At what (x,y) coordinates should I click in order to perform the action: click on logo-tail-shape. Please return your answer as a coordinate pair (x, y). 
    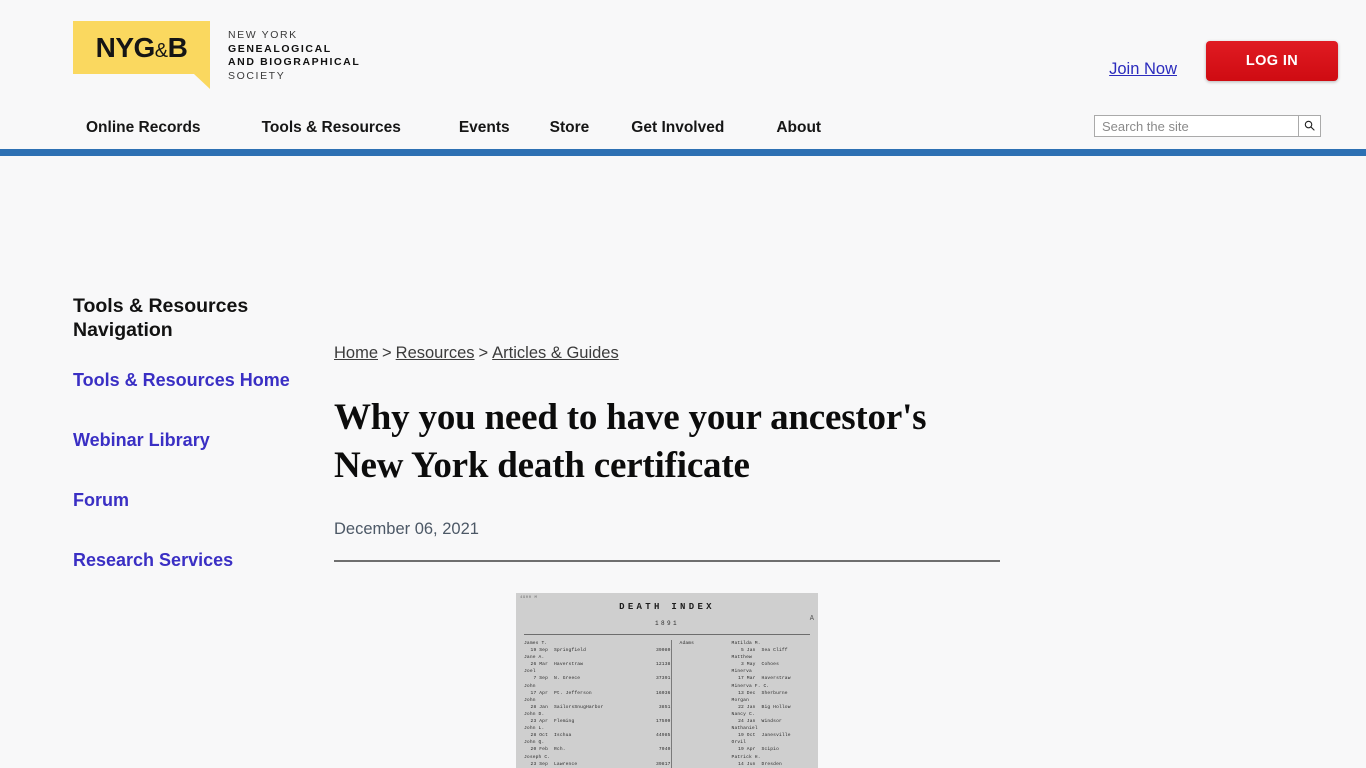
    Looking at the image, I should click on (202, 81).